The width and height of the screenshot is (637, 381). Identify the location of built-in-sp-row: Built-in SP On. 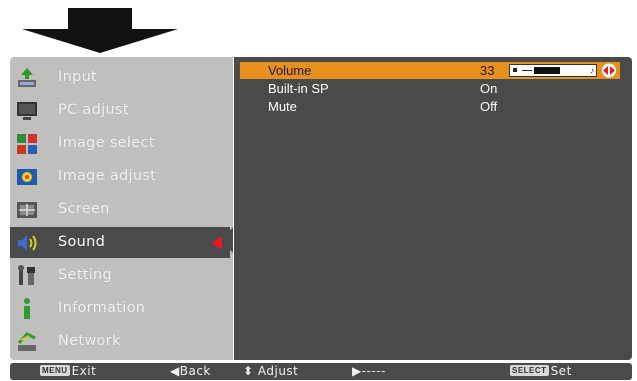
(430, 88).